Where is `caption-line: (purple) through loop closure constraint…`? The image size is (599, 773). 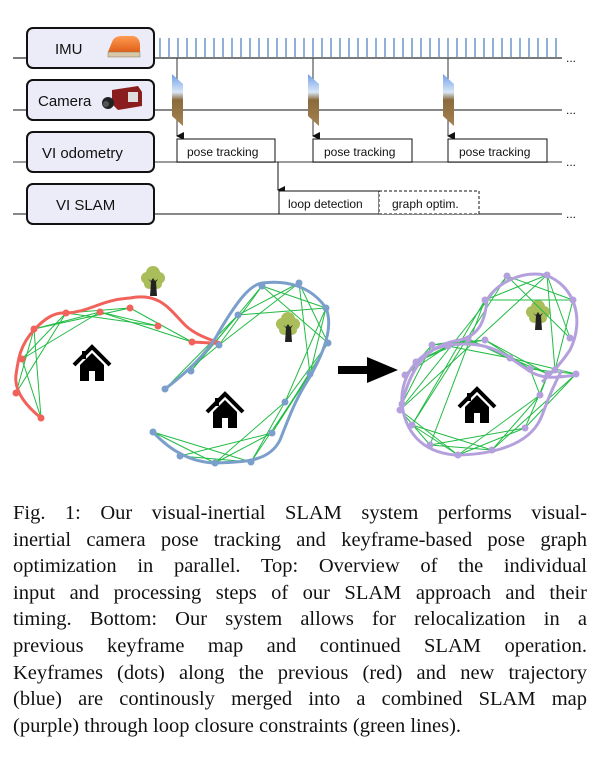 caption-line: (purple) through loop closure constraint… is located at coordinates (237, 725).